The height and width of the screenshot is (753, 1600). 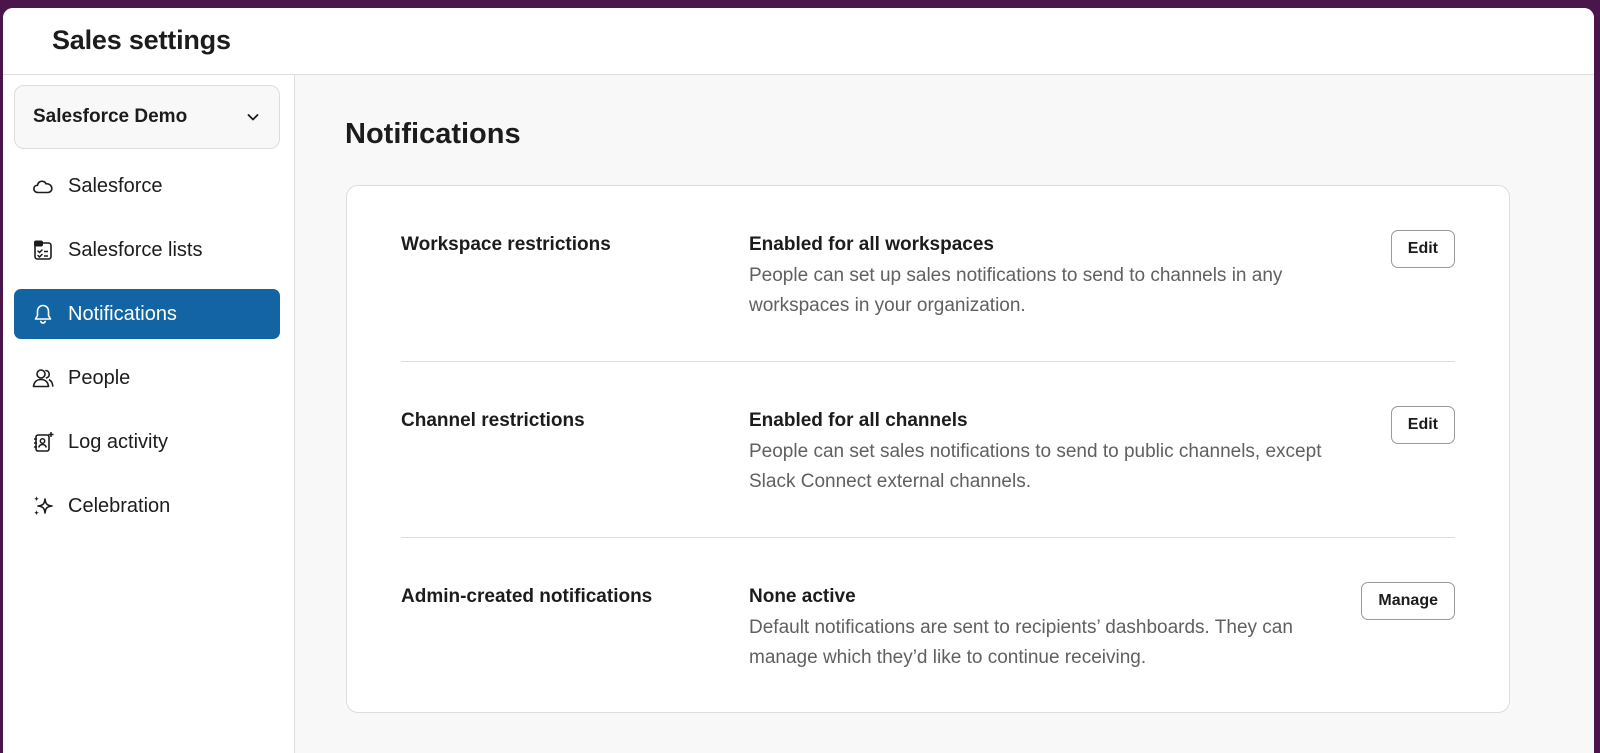 What do you see at coordinates (99, 377) in the screenshot?
I see `sidebar-item-label: People` at bounding box center [99, 377].